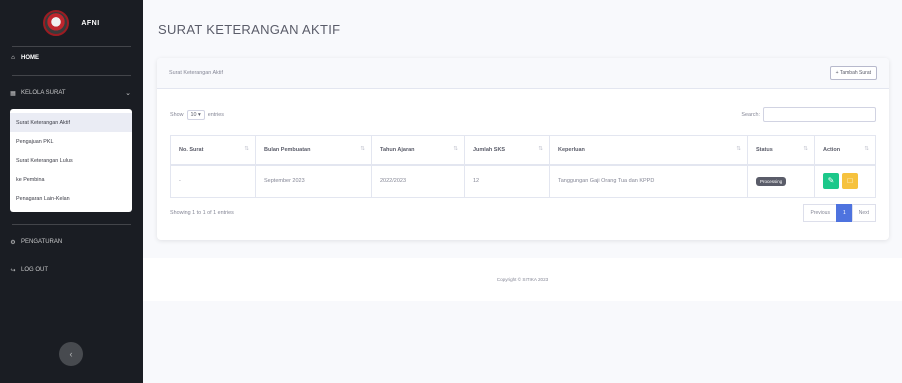  Describe the element at coordinates (71, 122) in the screenshot. I see `submenu-item-surat-aktif: Surat Keterangan Aktif` at that location.